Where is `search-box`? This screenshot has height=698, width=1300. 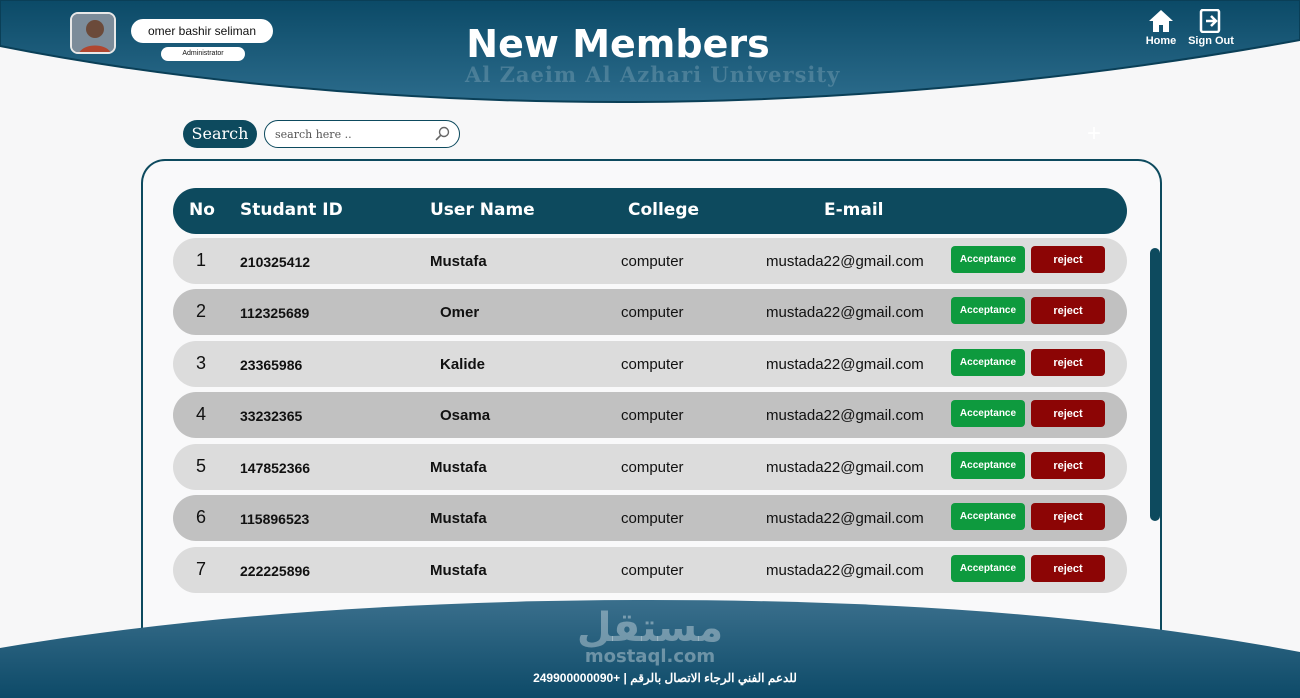
search-box is located at coordinates (362, 134).